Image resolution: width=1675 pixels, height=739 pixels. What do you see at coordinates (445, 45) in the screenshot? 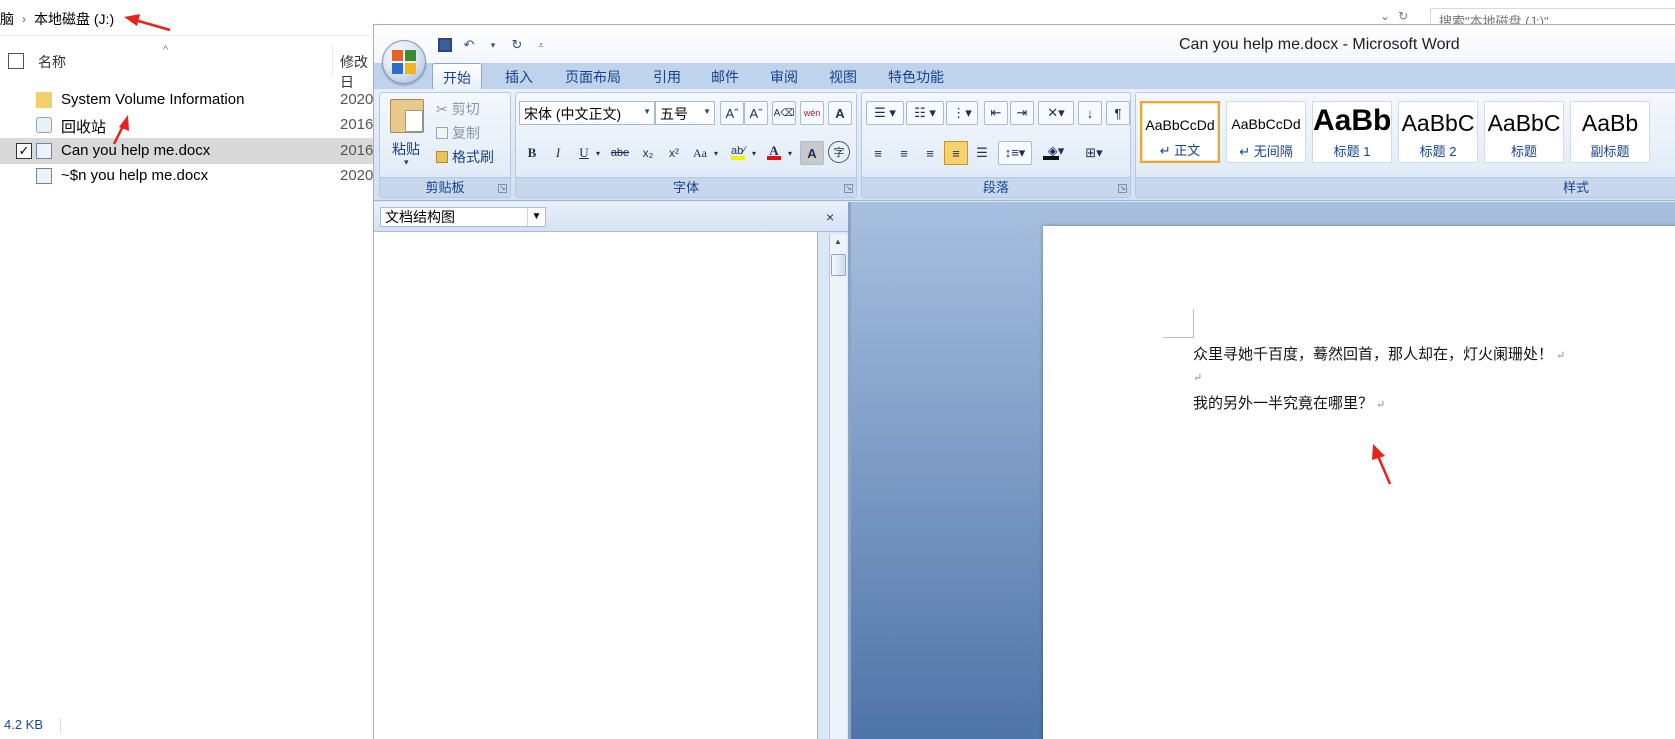
I see `save-icon` at bounding box center [445, 45].